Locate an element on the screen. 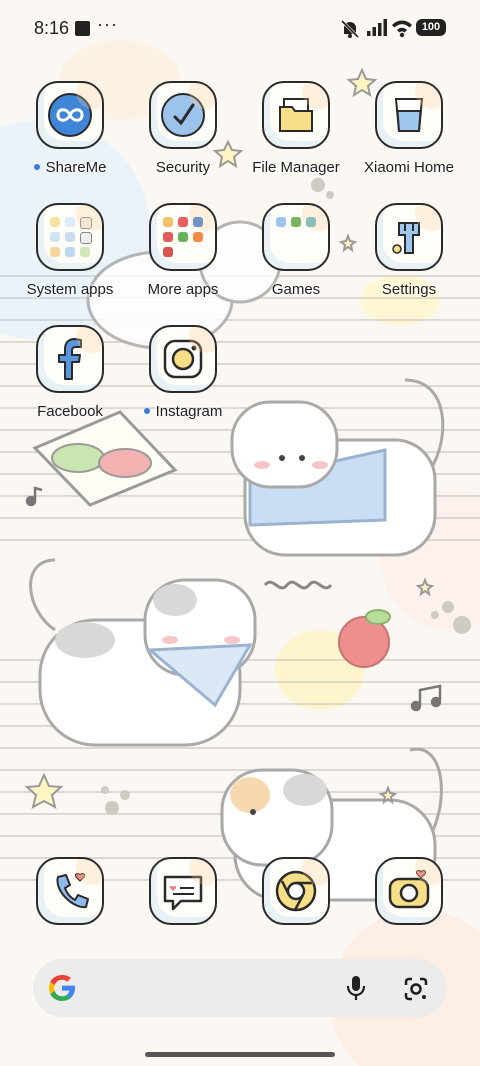 The height and width of the screenshot is (1066, 480). mic-icon is located at coordinates (356, 988).